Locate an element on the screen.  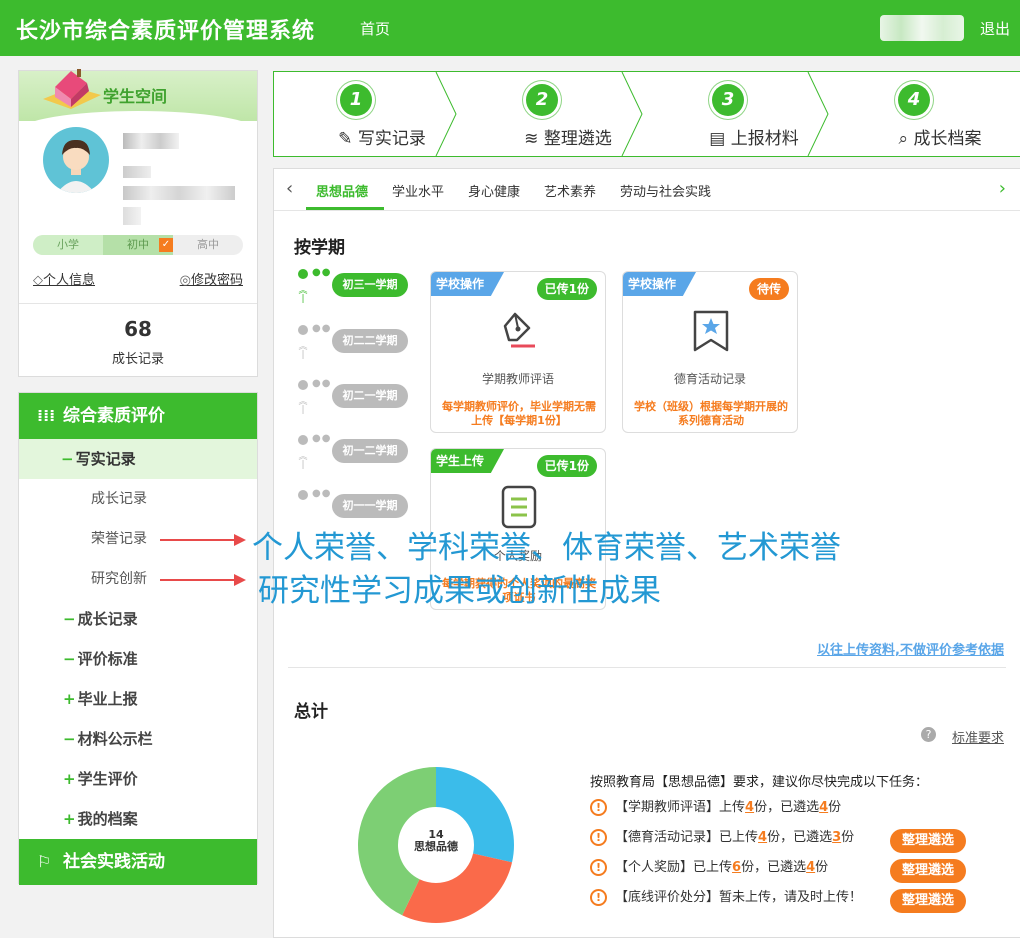
task-name: 【个人奖励】 is located at coordinates (654, 867).